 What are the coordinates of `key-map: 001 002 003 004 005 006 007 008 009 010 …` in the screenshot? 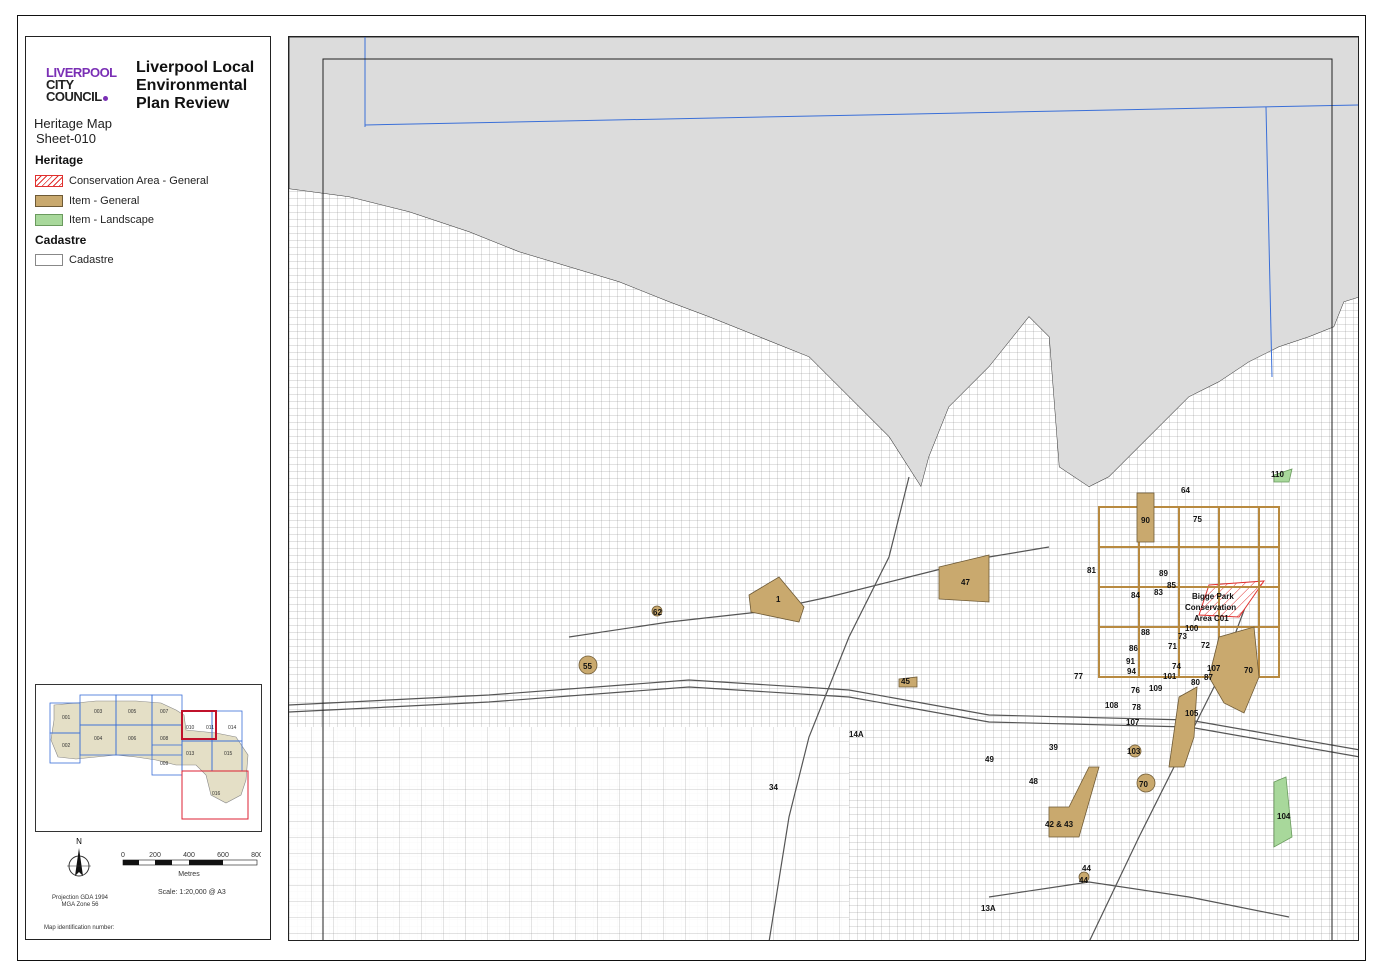 It's located at (148, 758).